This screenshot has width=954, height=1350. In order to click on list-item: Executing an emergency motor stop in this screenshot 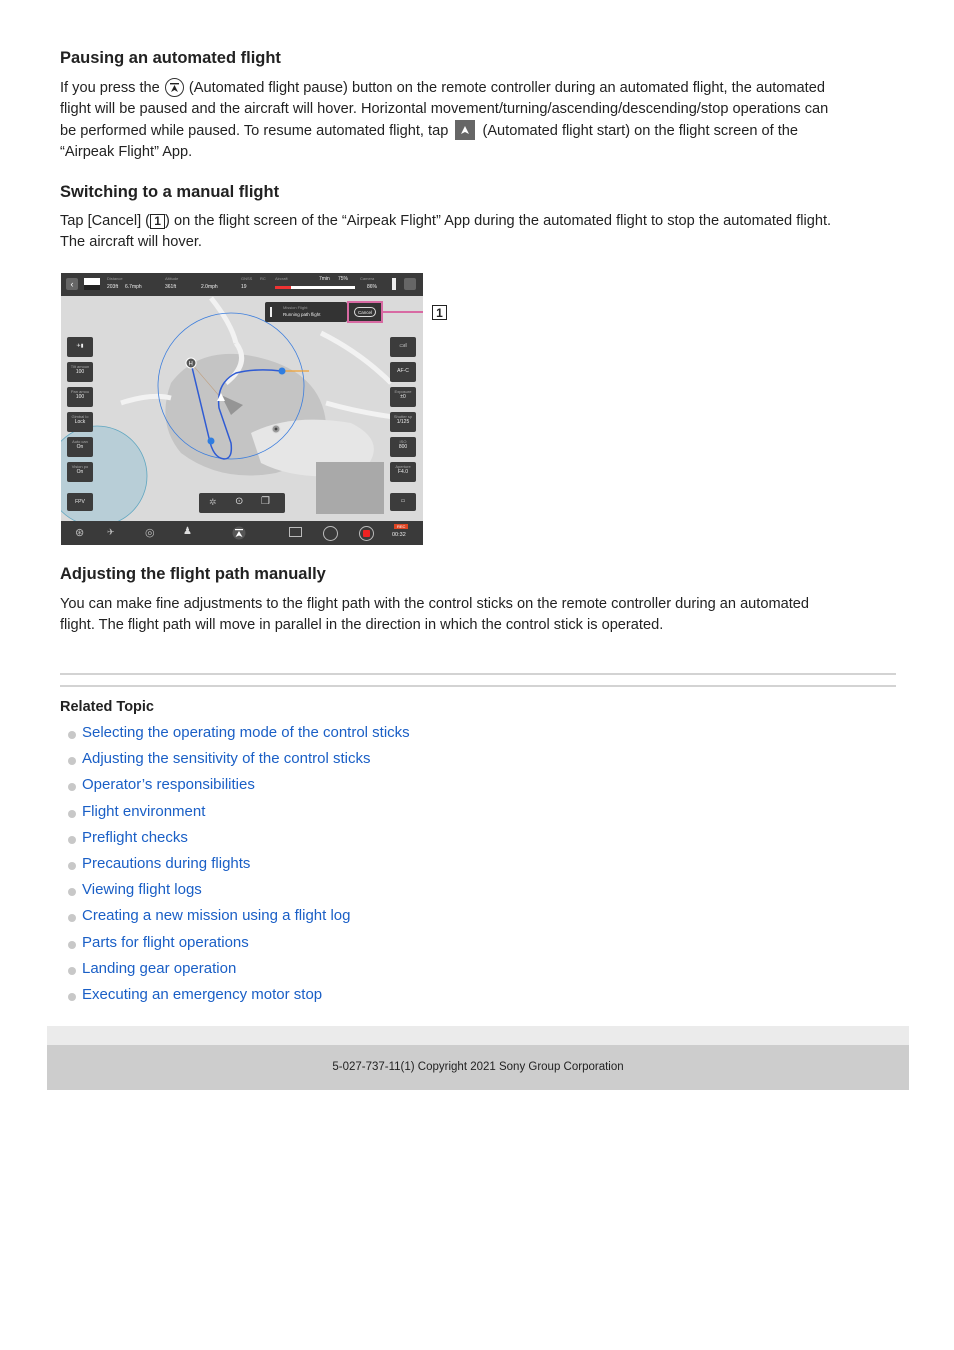, I will do `click(238, 997)`.